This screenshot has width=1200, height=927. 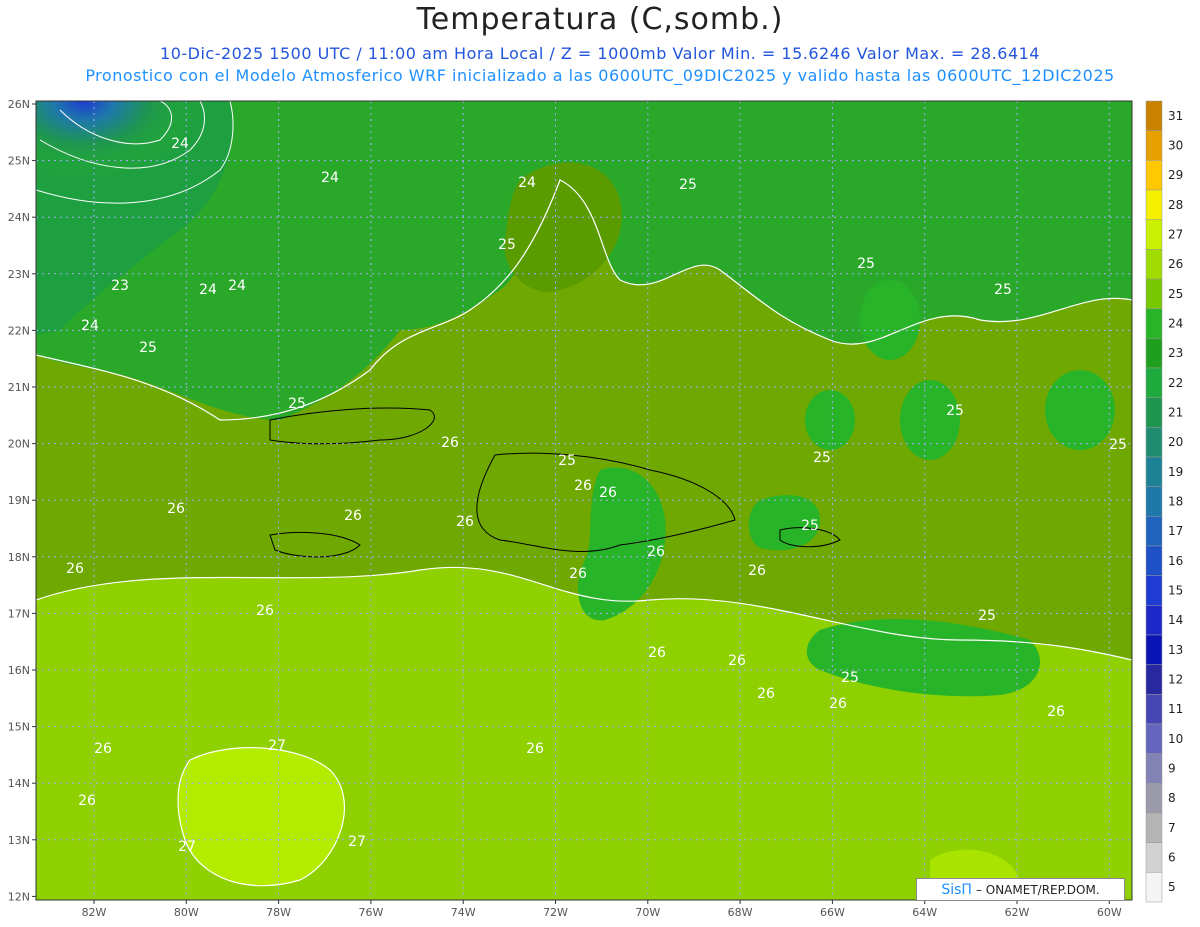 What do you see at coordinates (463, 912) in the screenshot?
I see `lon-label: 74W` at bounding box center [463, 912].